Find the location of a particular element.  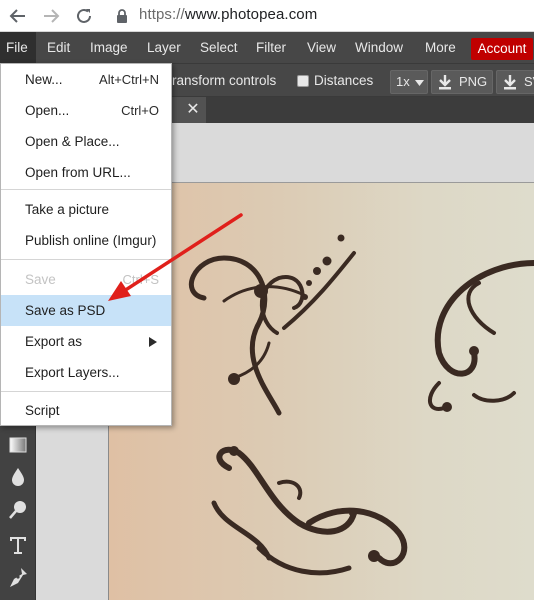

browser-toolbar: https://www.photopea.com is located at coordinates (267, 16).